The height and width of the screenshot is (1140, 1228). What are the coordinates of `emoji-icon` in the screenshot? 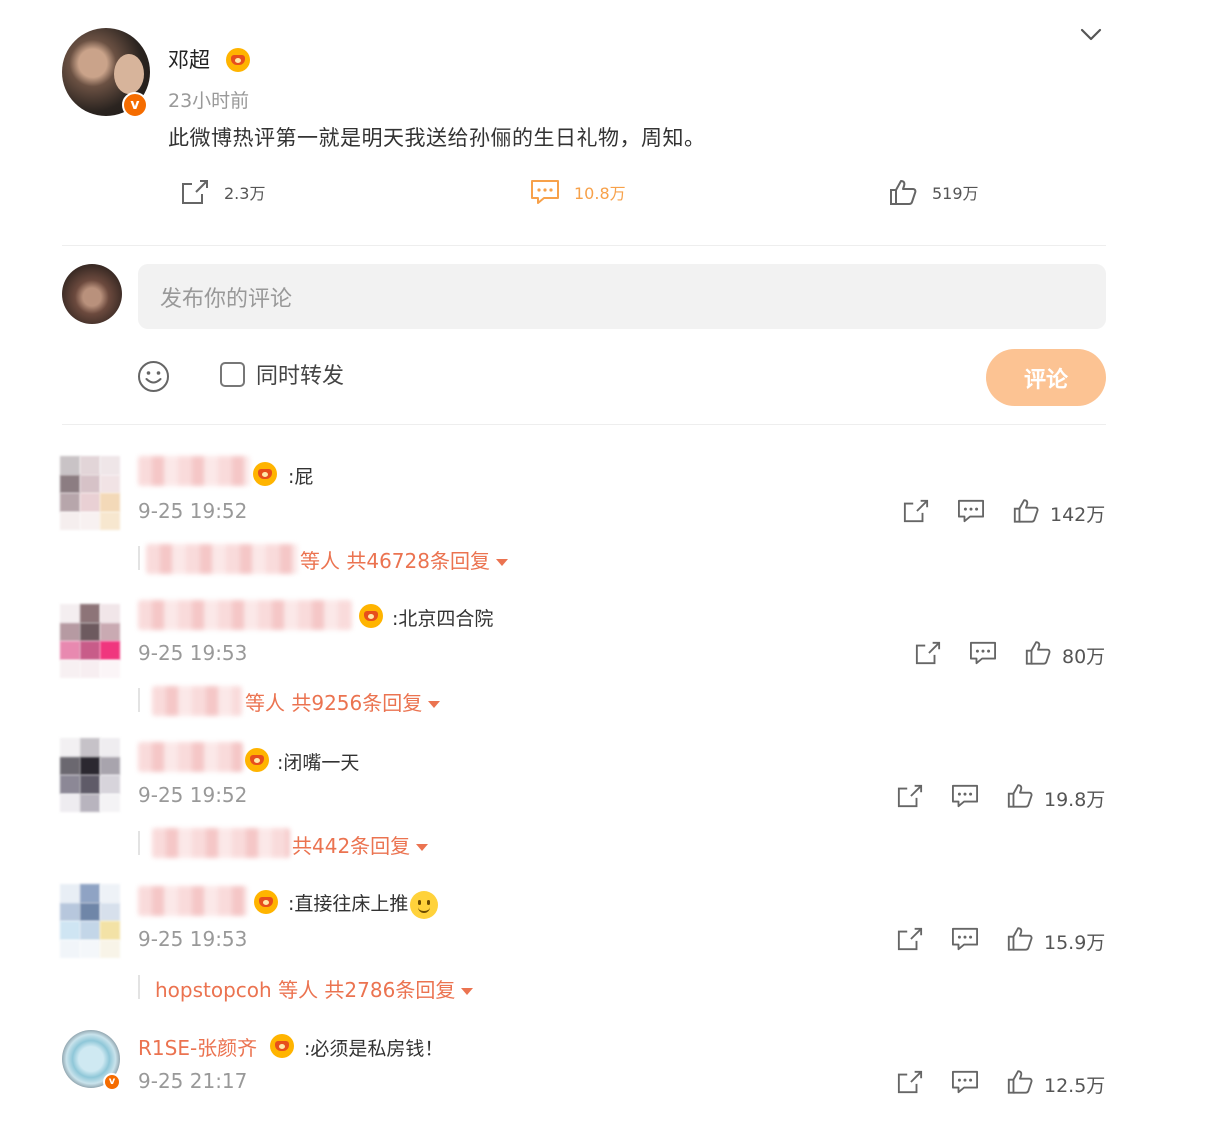 It's located at (153, 376).